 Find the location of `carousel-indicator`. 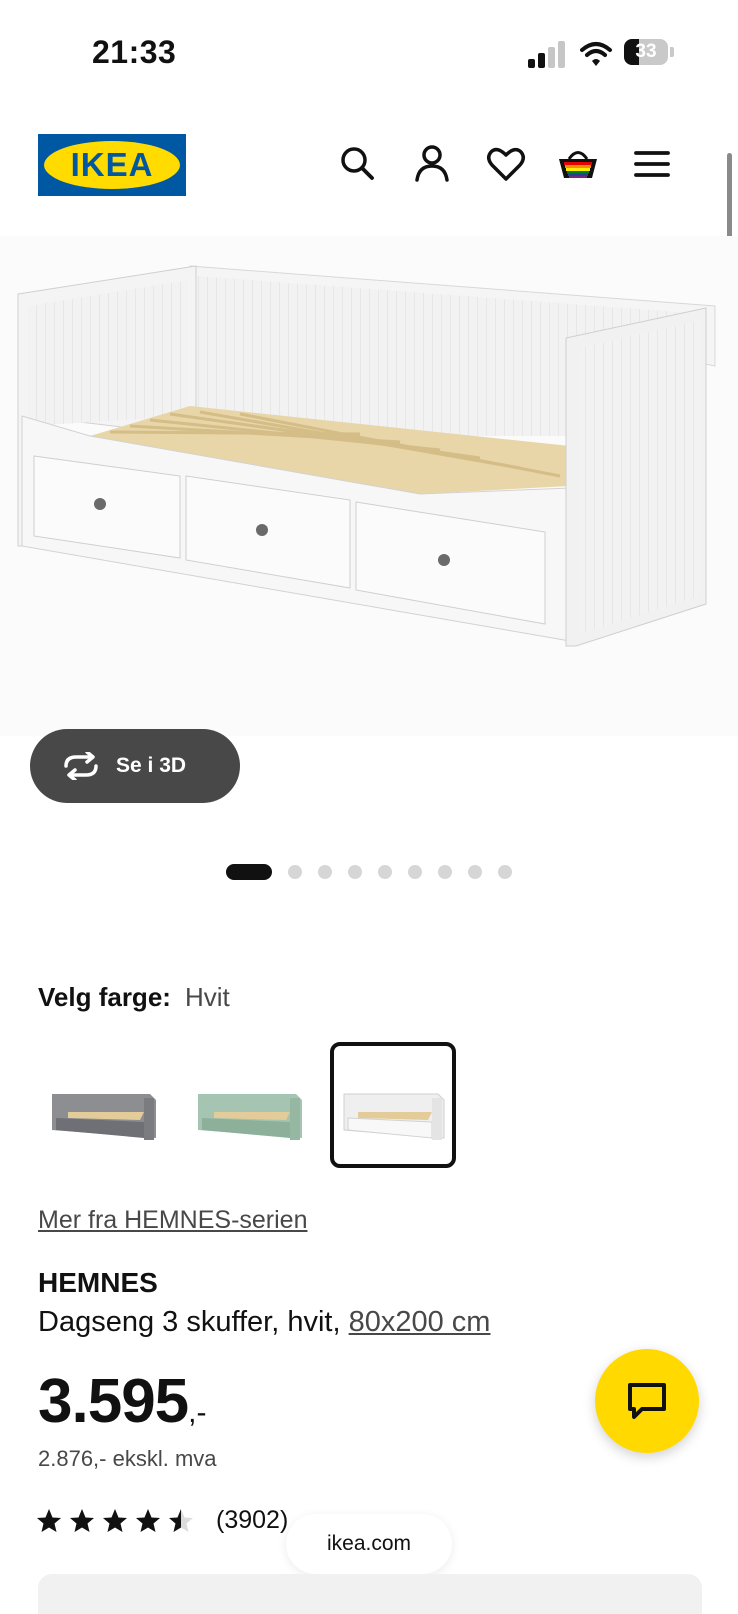

carousel-indicator is located at coordinates (377, 872).